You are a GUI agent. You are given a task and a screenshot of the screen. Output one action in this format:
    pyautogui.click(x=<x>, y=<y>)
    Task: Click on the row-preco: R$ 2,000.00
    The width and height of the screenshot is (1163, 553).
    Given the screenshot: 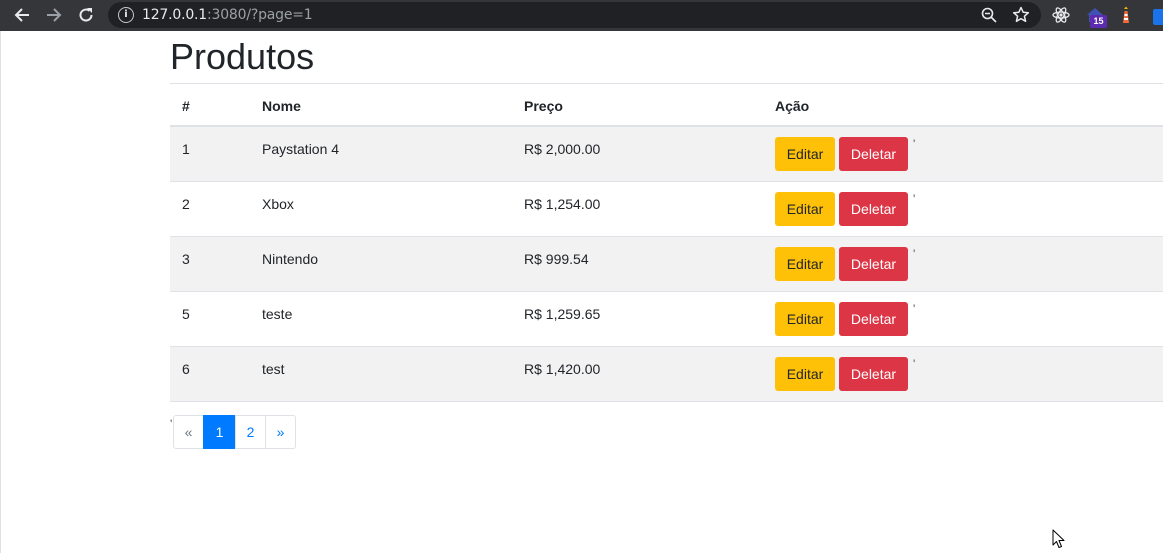 What is the action you would take?
    pyautogui.click(x=562, y=149)
    